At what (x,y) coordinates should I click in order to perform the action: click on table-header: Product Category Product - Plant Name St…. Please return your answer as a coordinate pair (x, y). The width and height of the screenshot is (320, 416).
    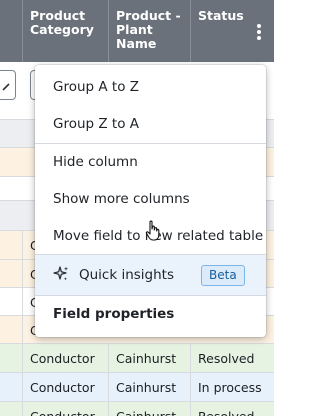
    Looking at the image, I should click on (137, 31).